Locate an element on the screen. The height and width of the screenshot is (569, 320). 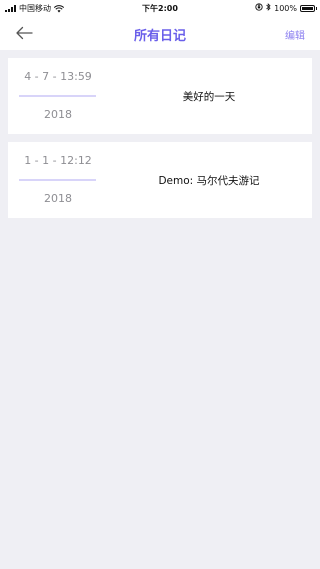
entry-date: 1 - 1 - 12:12 is located at coordinates (58, 160).